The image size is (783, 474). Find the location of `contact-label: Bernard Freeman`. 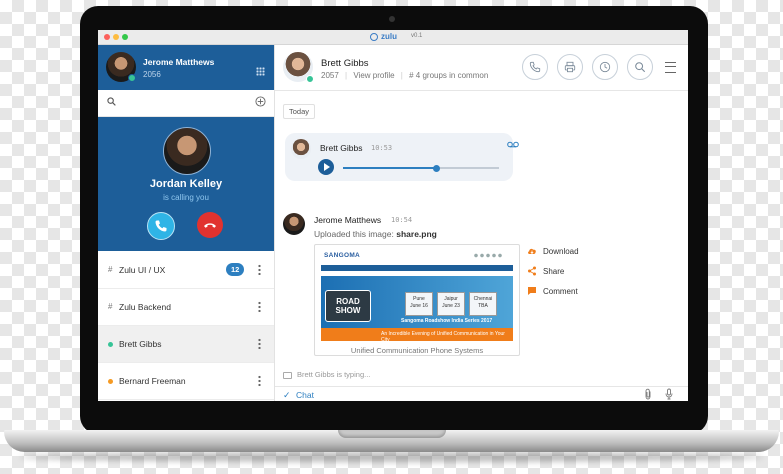

contact-label: Bernard Freeman is located at coordinates (152, 381).